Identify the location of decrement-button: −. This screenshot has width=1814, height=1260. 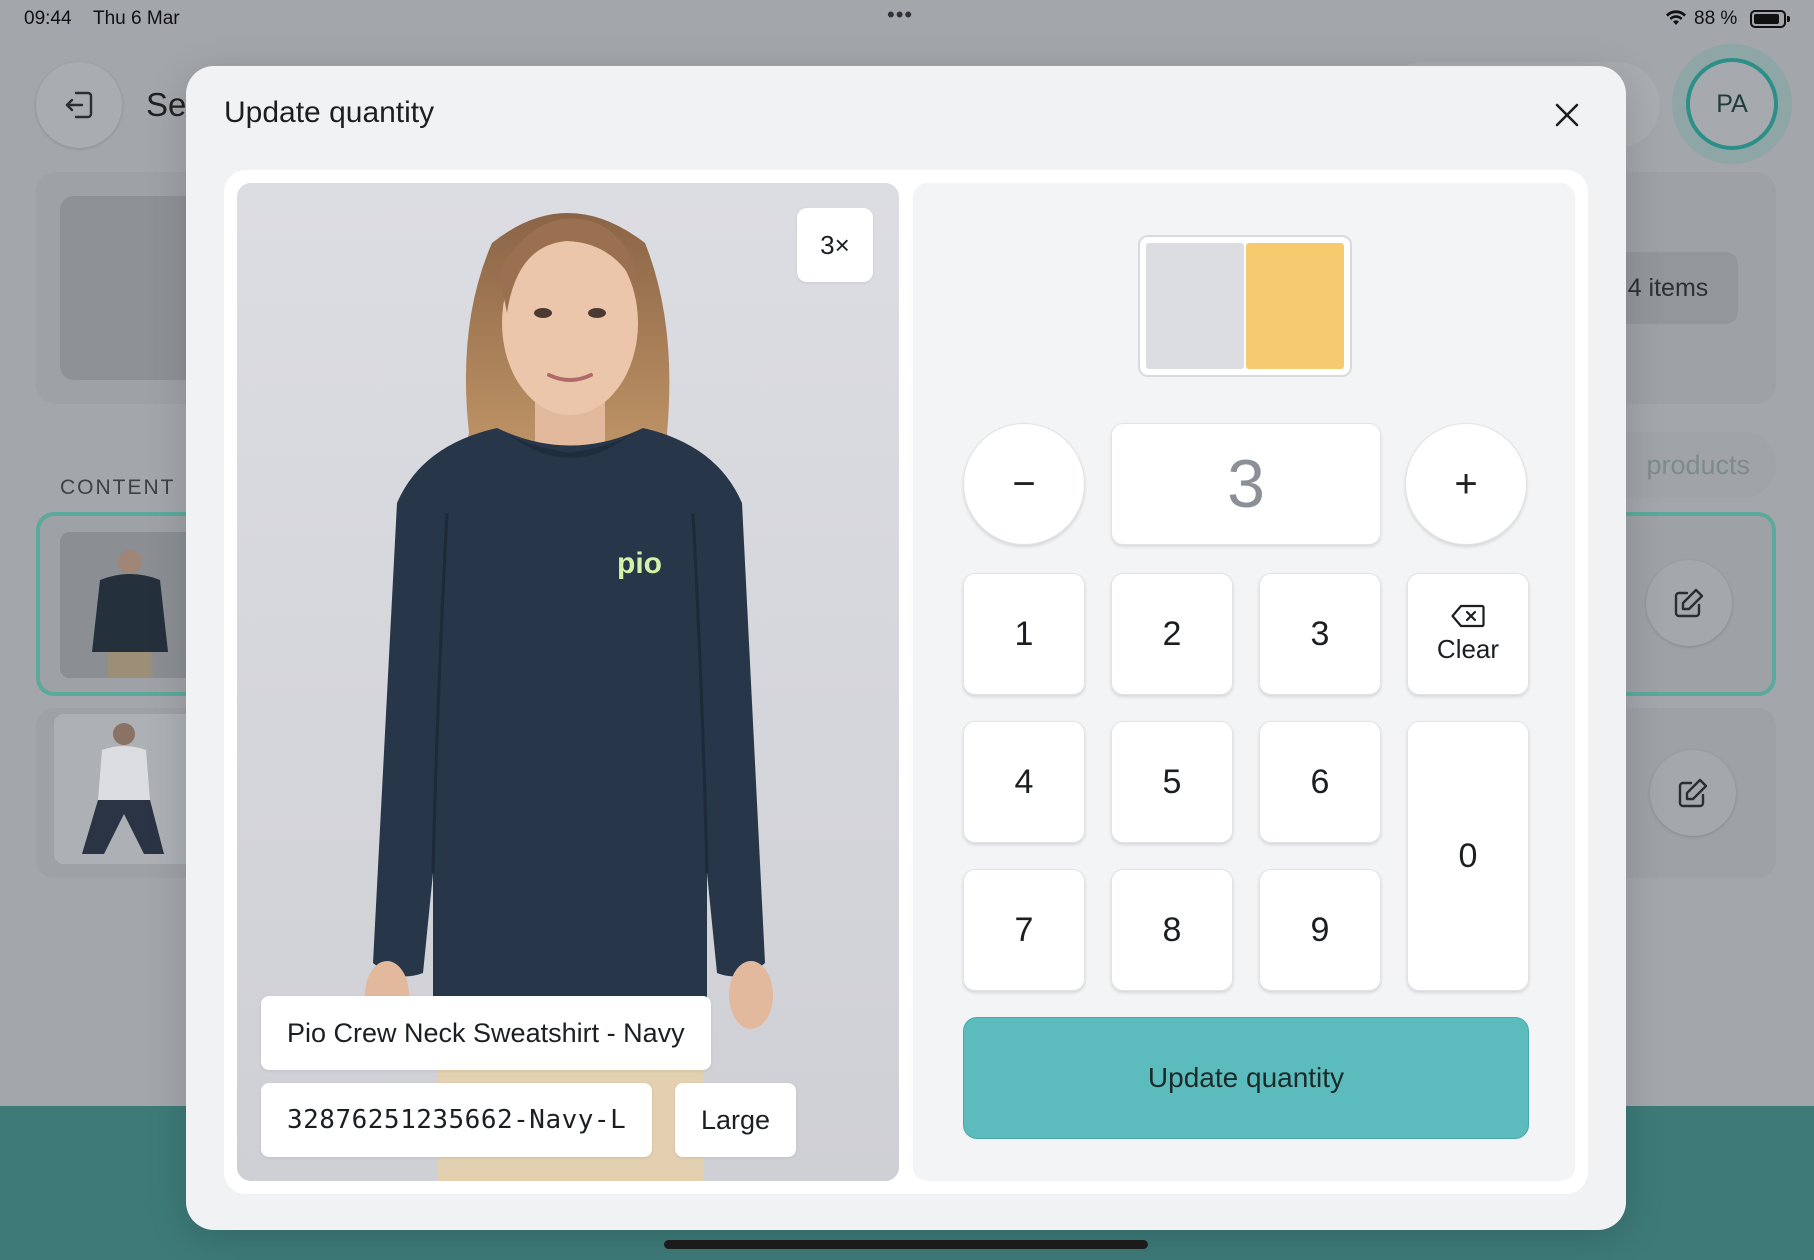
(1024, 484).